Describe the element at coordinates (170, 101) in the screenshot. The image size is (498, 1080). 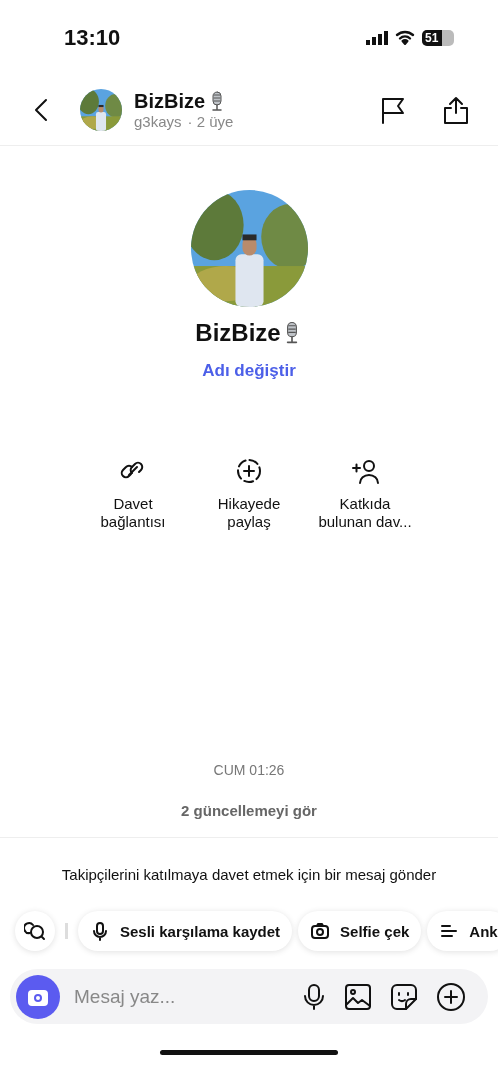
I see `chat-title: BizBize` at that location.